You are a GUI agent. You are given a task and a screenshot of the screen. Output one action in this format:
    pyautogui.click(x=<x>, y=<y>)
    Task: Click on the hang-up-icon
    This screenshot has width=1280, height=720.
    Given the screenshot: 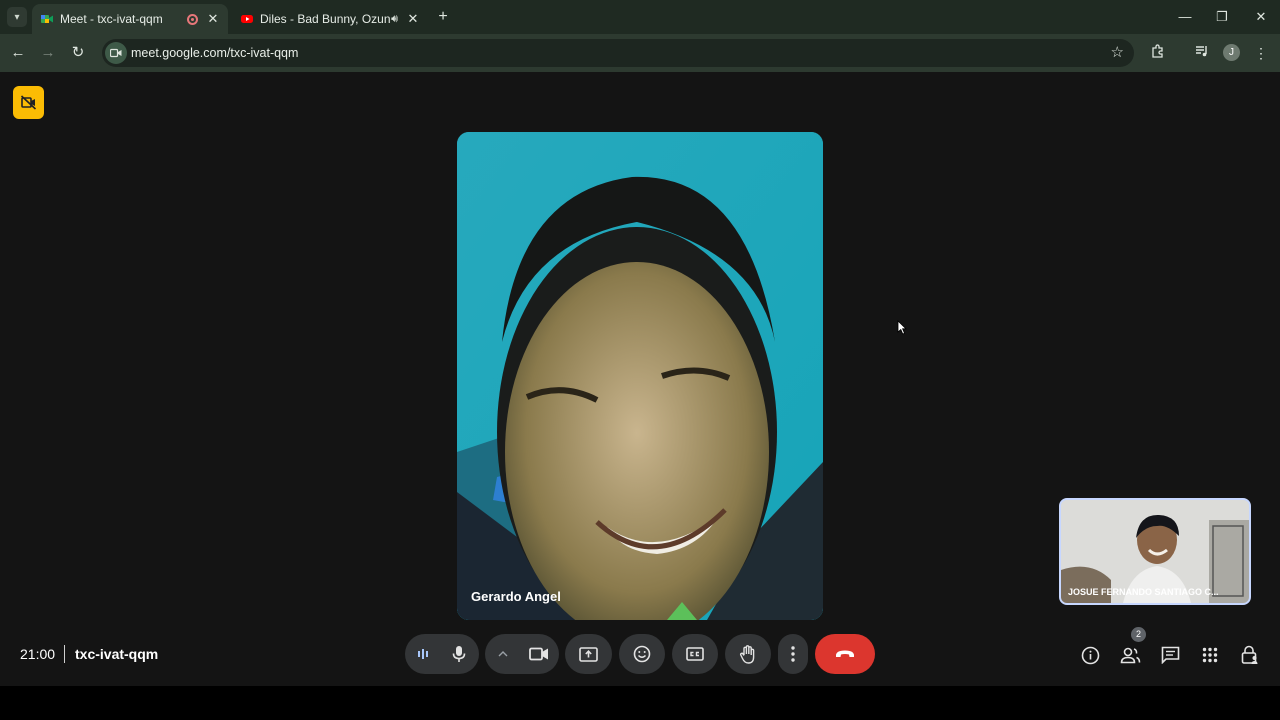 What is the action you would take?
    pyautogui.click(x=845, y=653)
    